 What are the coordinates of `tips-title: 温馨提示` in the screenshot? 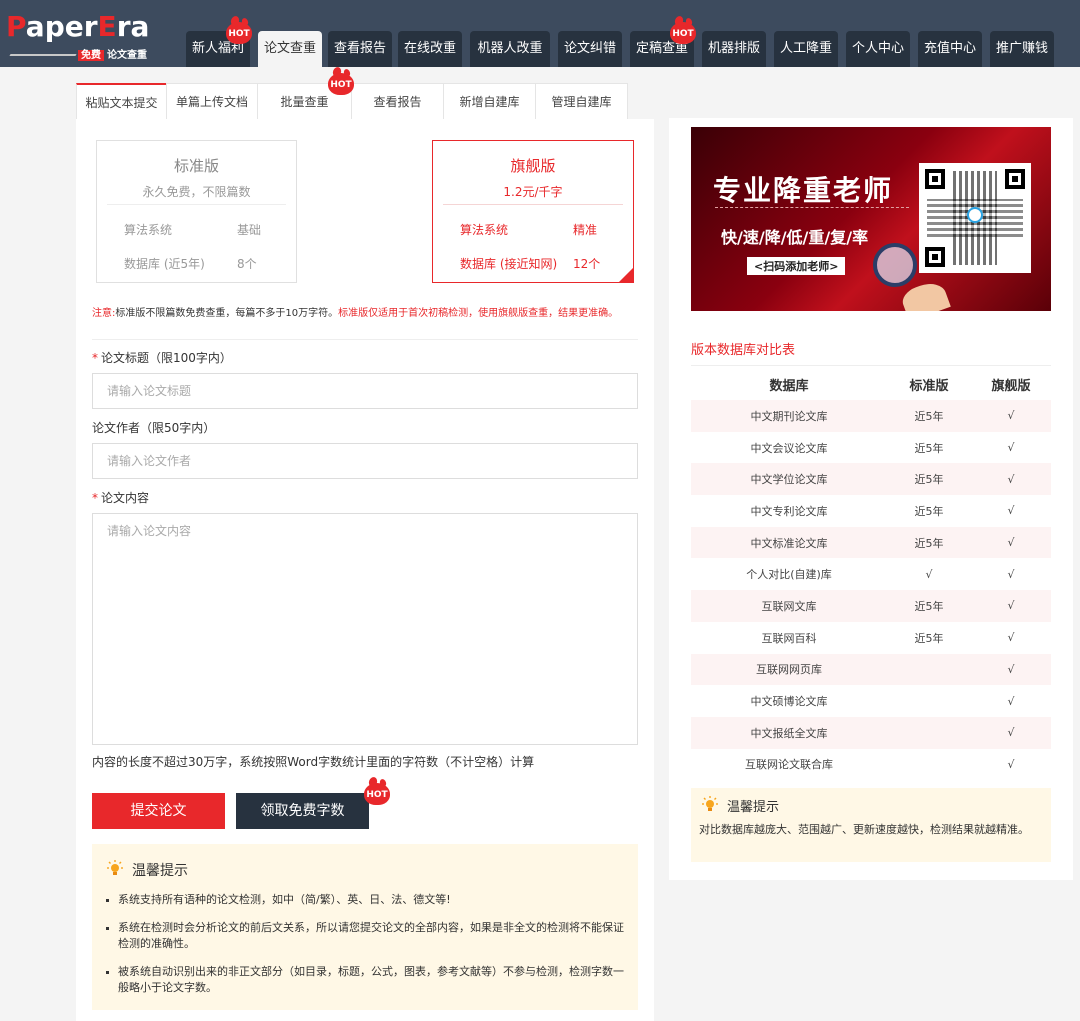 It's located at (160, 871).